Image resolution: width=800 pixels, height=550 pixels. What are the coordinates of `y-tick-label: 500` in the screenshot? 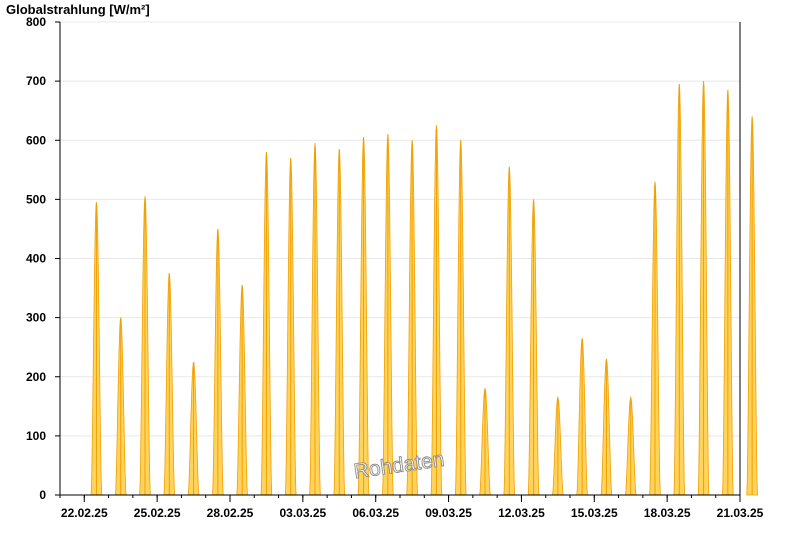 It's located at (36, 199).